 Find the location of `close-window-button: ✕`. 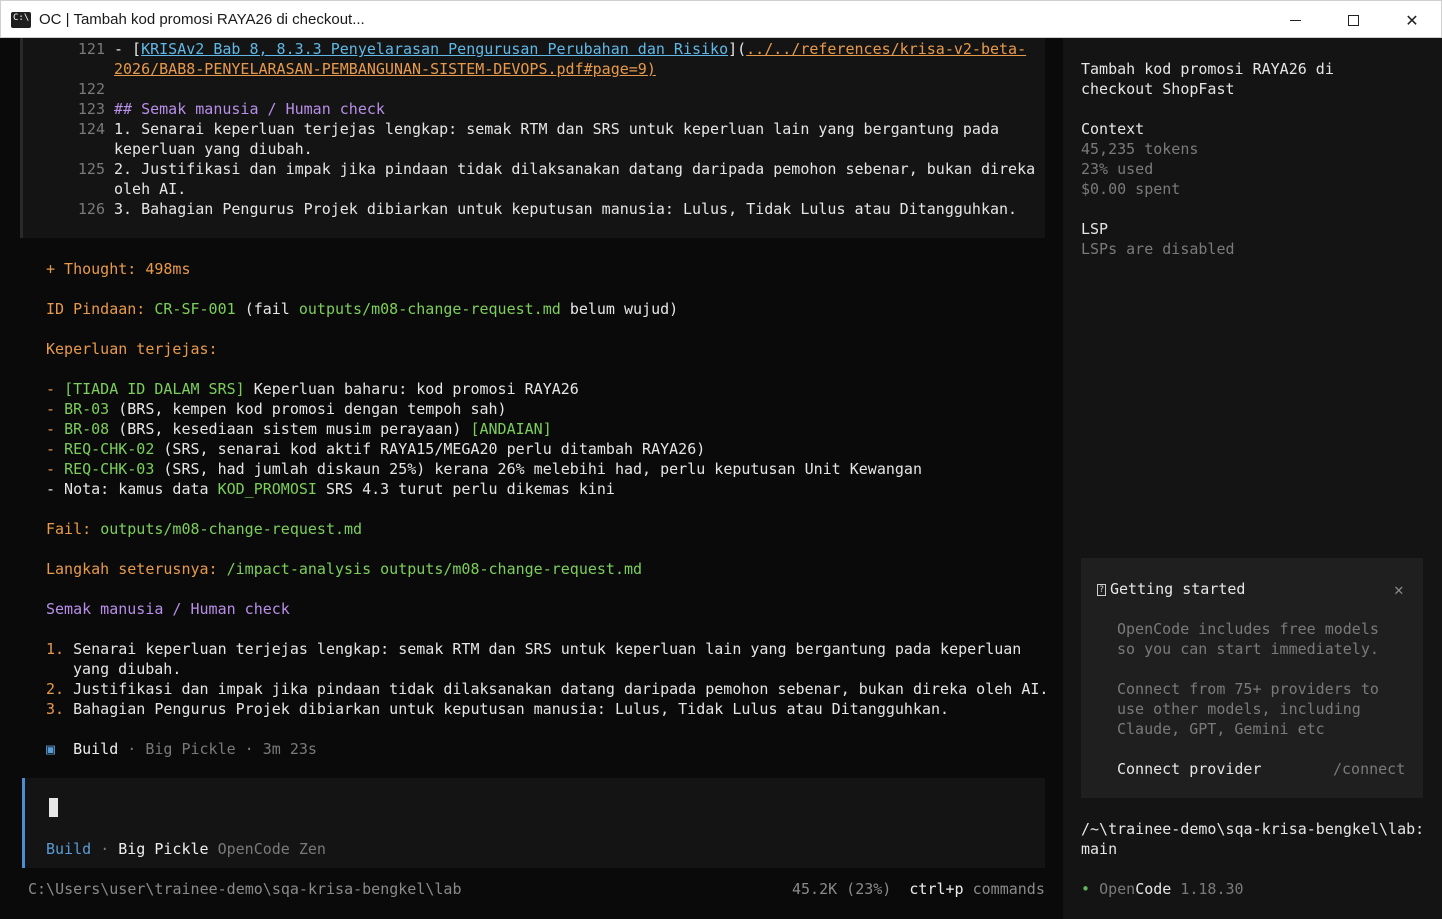

close-window-button: ✕ is located at coordinates (1412, 20).